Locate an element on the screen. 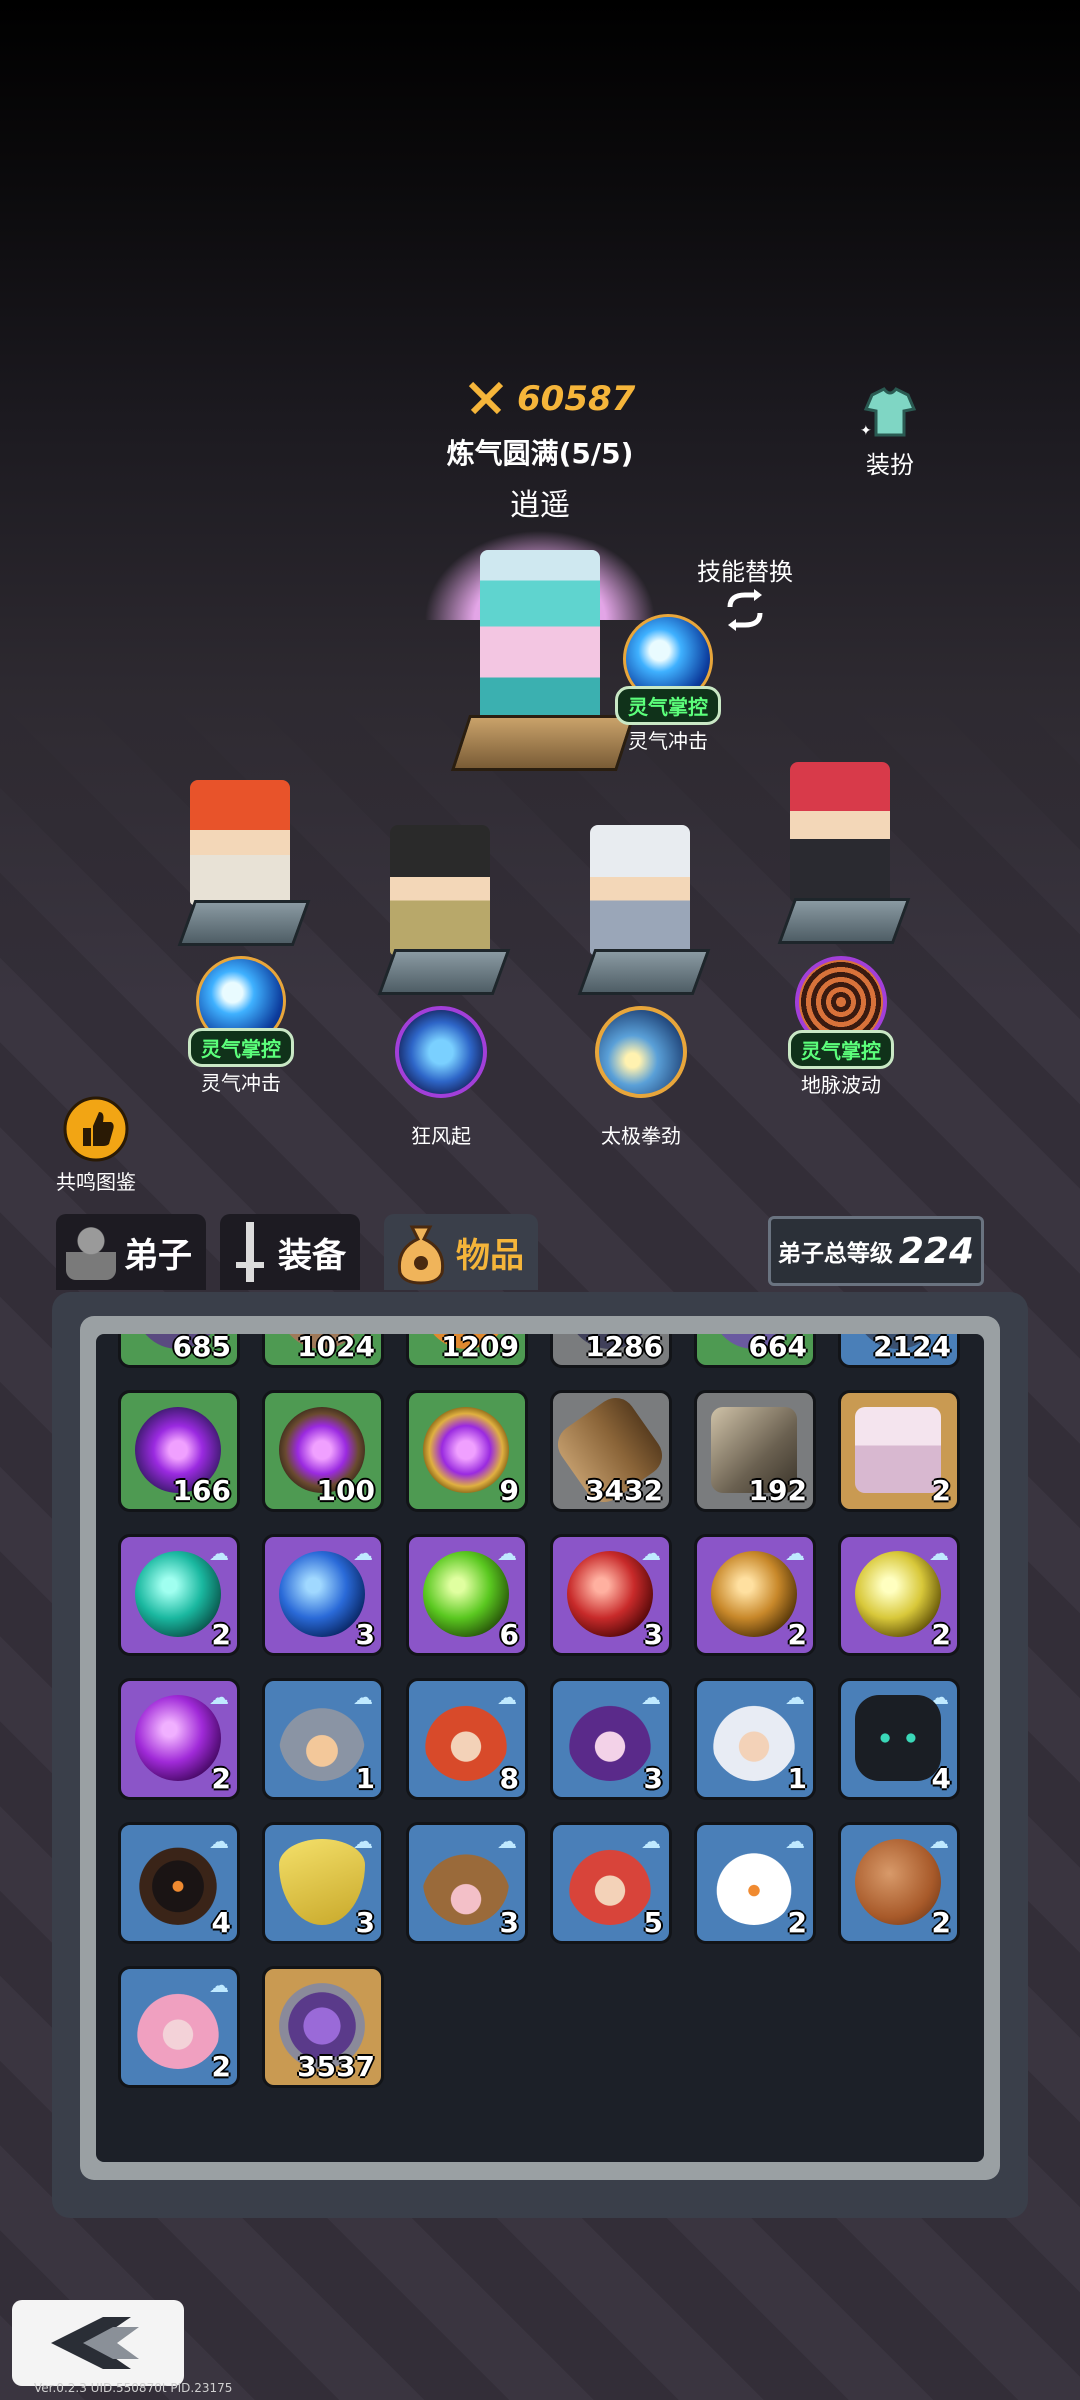  dress-up-button: ✦ 装扮 is located at coordinates (890, 432).